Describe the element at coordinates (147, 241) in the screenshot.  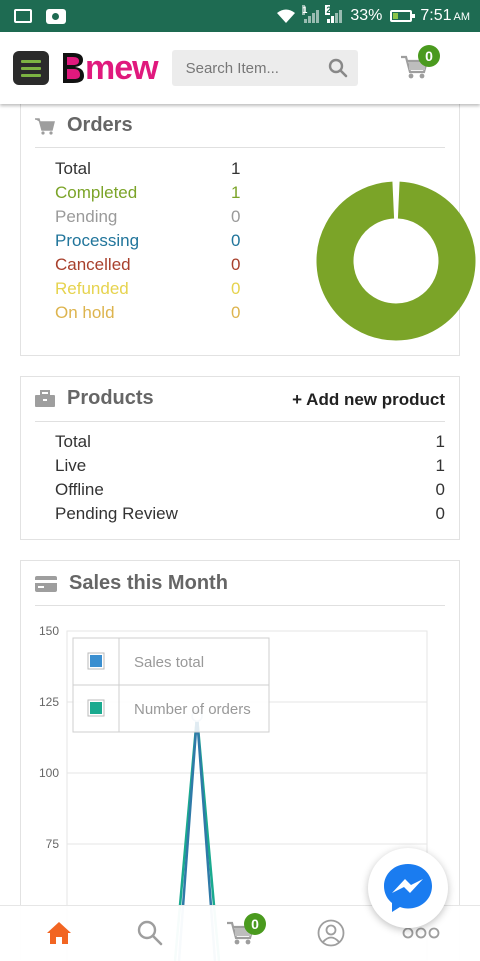
I see `orders-row-processing: Processing 0` at that location.